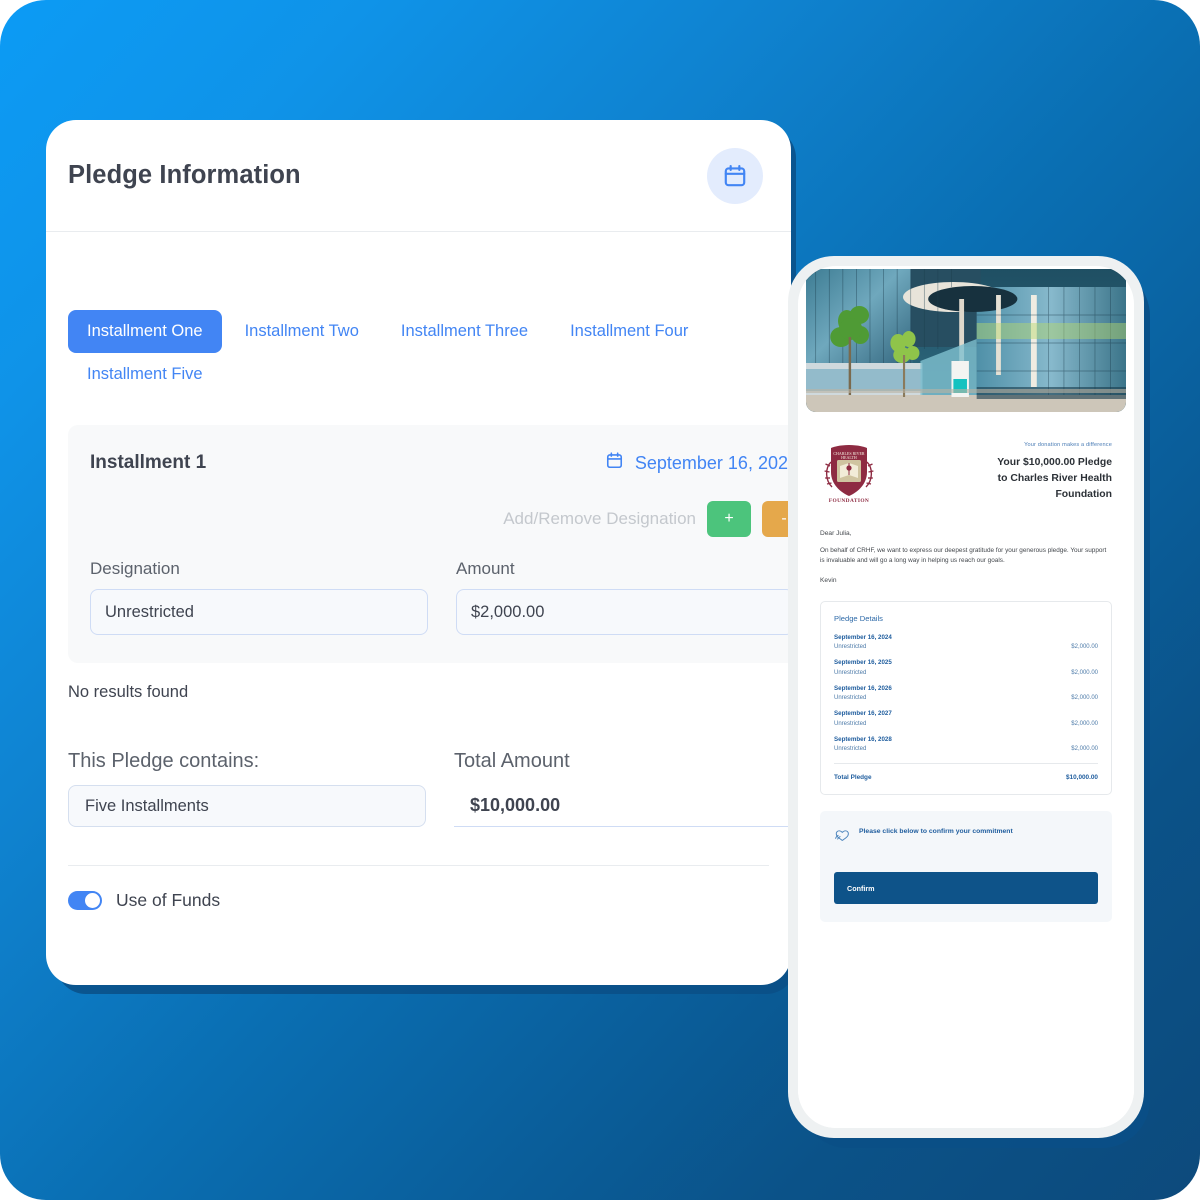 The width and height of the screenshot is (1200, 1200). I want to click on email-title-line-1: Your $10,000.00 Pledge, so click(1054, 462).